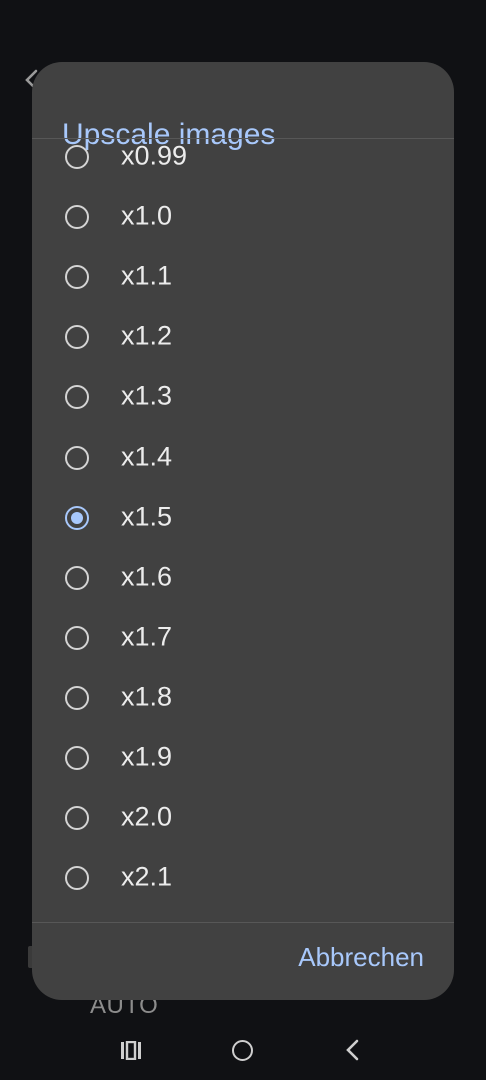 Image resolution: width=486 pixels, height=1080 pixels. What do you see at coordinates (147, 576) in the screenshot?
I see `option-label: x1.6` at bounding box center [147, 576].